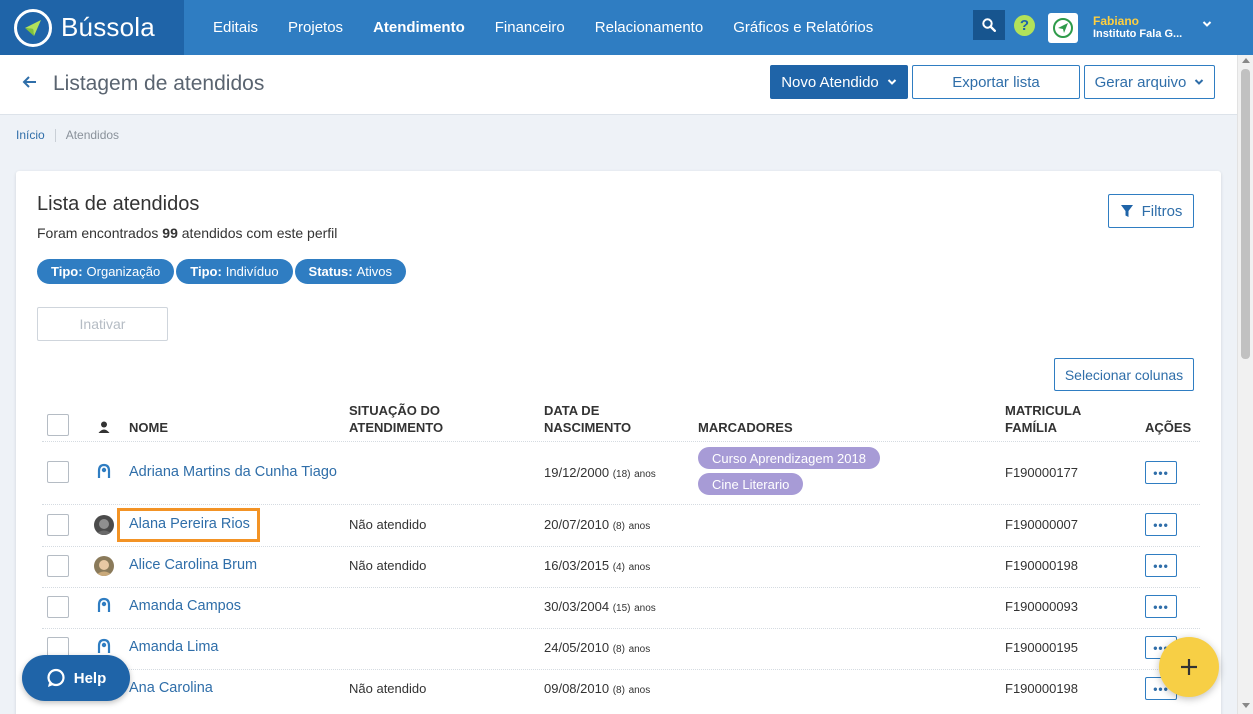  I want to click on breadcrumb-home: Início, so click(30, 135).